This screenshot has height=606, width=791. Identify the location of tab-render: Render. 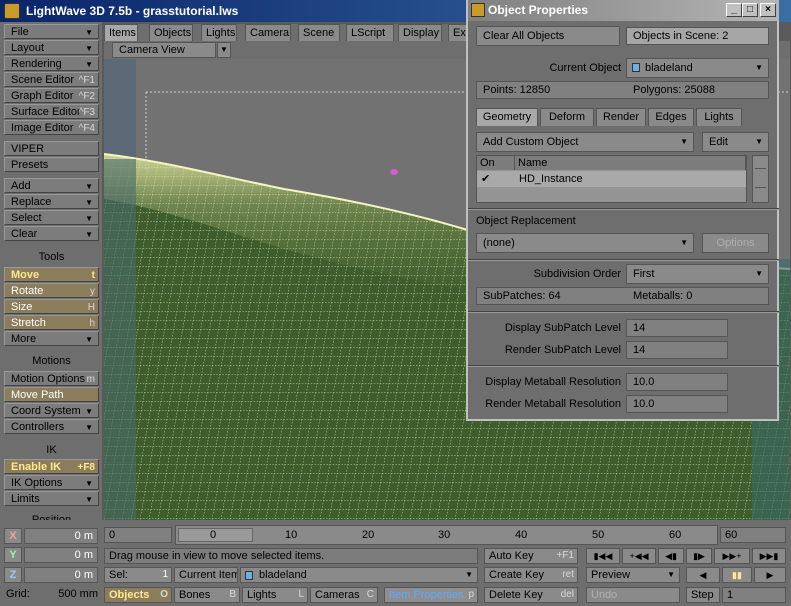
(621, 117).